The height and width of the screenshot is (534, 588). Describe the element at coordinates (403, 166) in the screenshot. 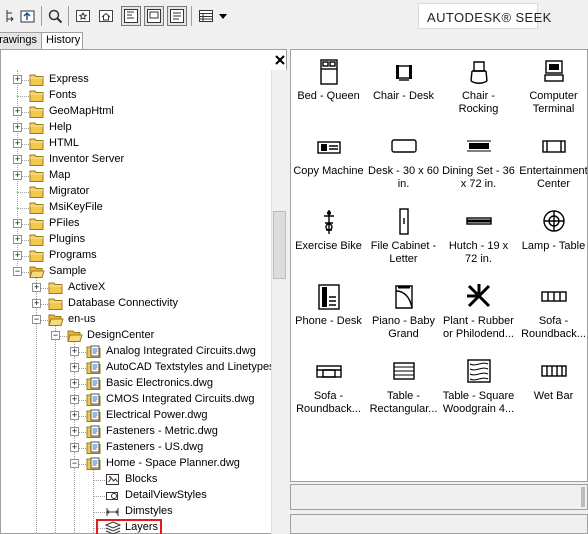

I see `block-item: Desk - 30 x 60 in.` at that location.